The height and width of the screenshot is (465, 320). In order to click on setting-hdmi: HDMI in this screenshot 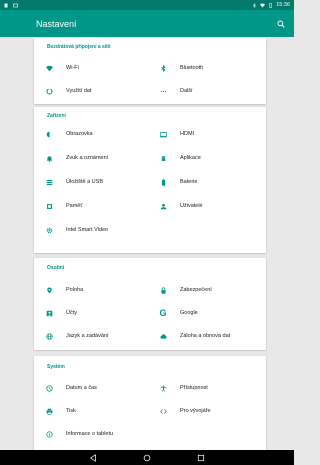, I will do `click(176, 134)`.